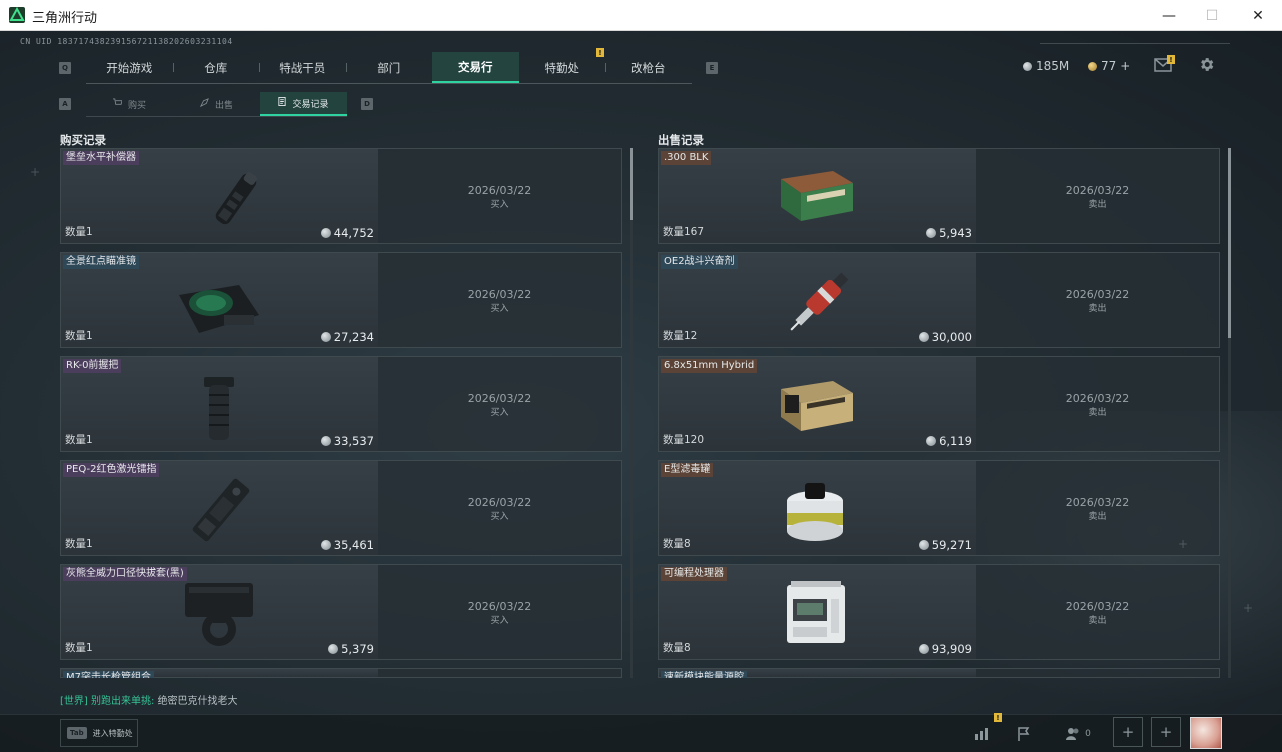 The width and height of the screenshot is (1282, 752). What do you see at coordinates (562, 67) in the screenshot?
I see `main-tab-5: 特勤处` at bounding box center [562, 67].